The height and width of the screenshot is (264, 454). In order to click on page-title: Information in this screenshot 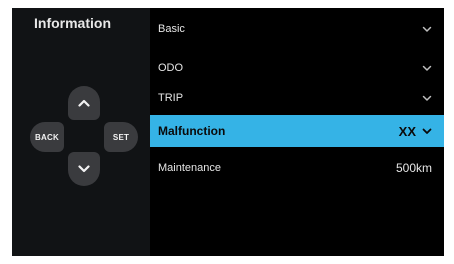, I will do `click(72, 23)`.